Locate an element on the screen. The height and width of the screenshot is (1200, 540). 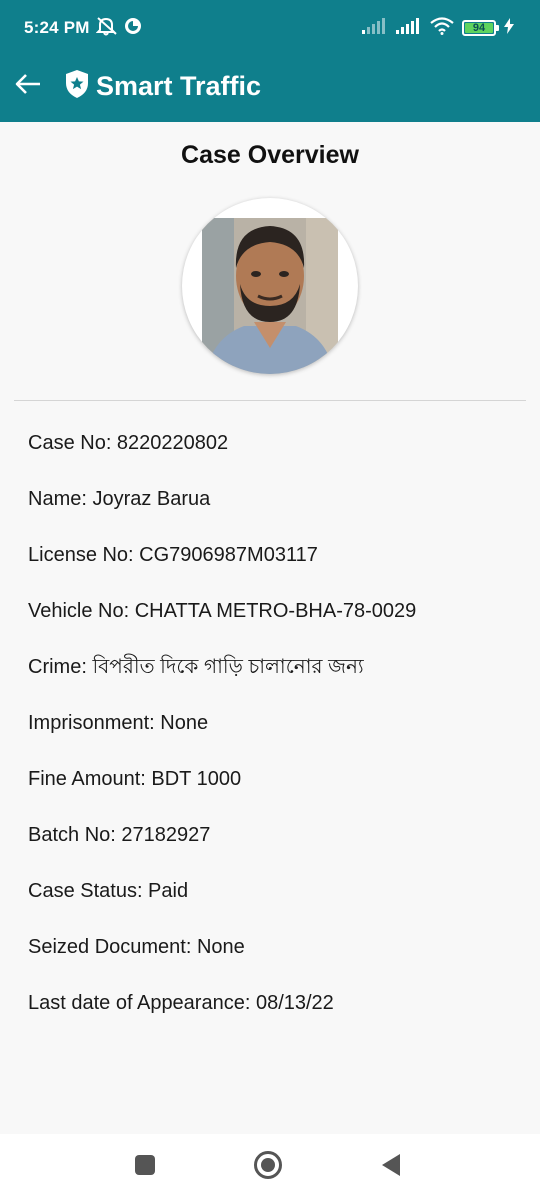
status-left-icons is located at coordinates (118, 28).